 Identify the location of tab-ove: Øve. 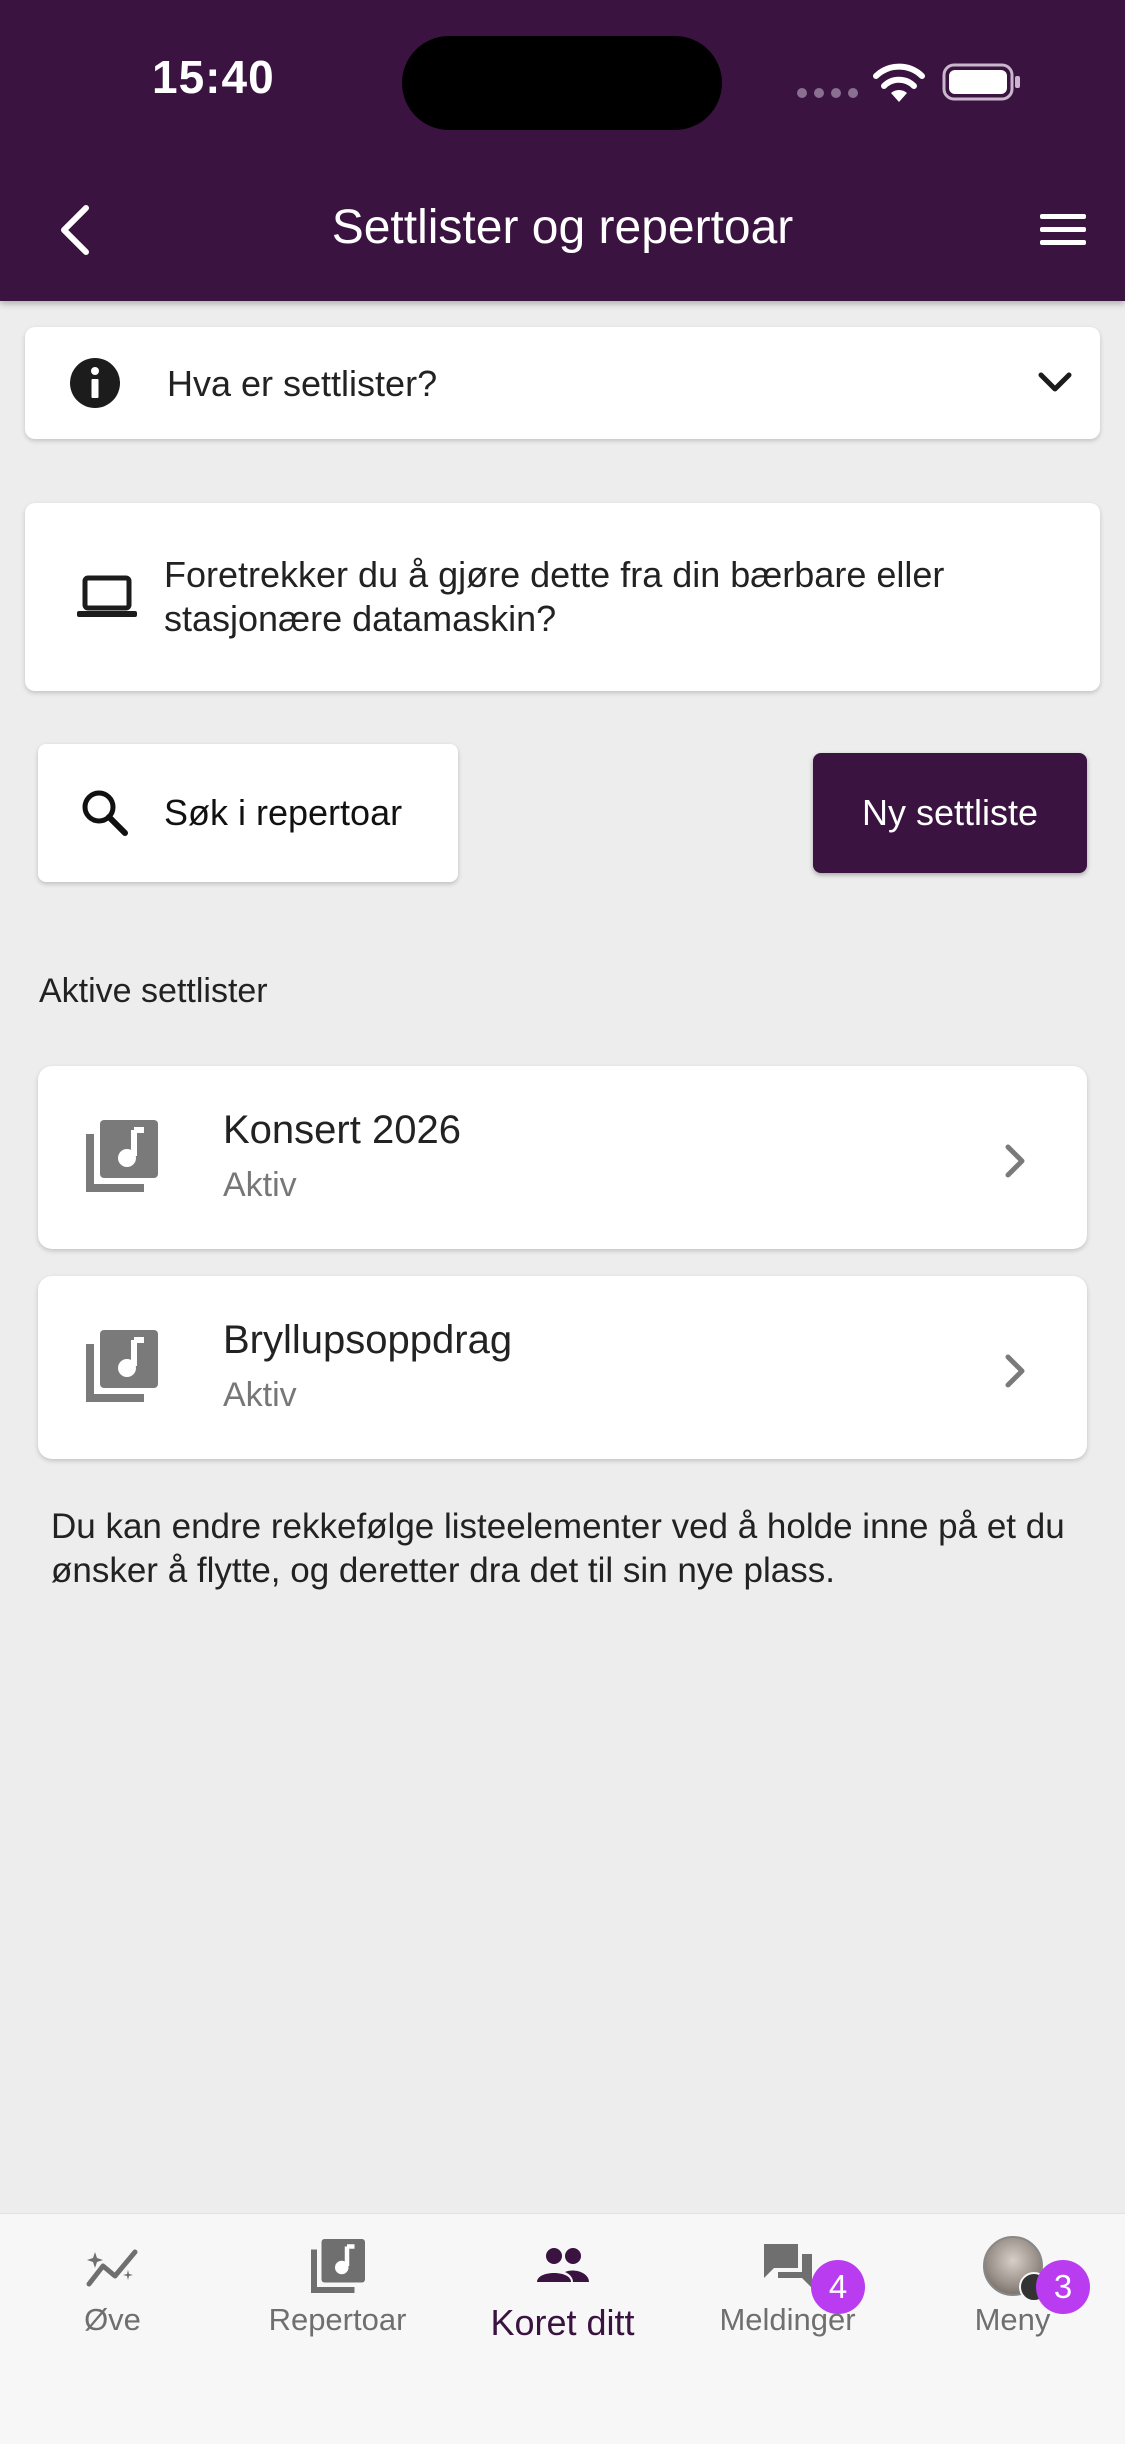
(112, 2287).